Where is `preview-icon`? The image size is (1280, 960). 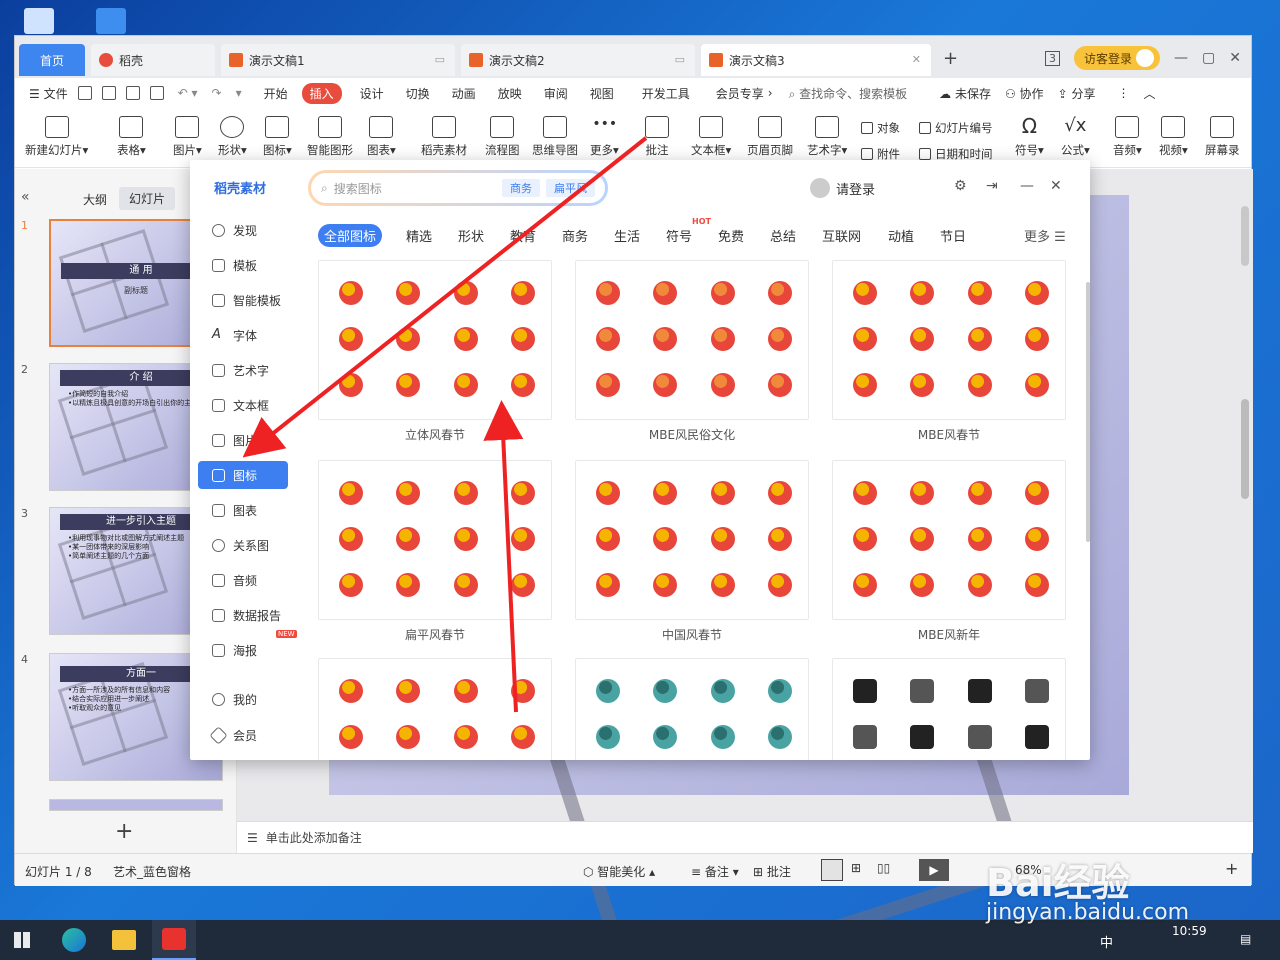
preview-icon is located at coordinates (156, 93).